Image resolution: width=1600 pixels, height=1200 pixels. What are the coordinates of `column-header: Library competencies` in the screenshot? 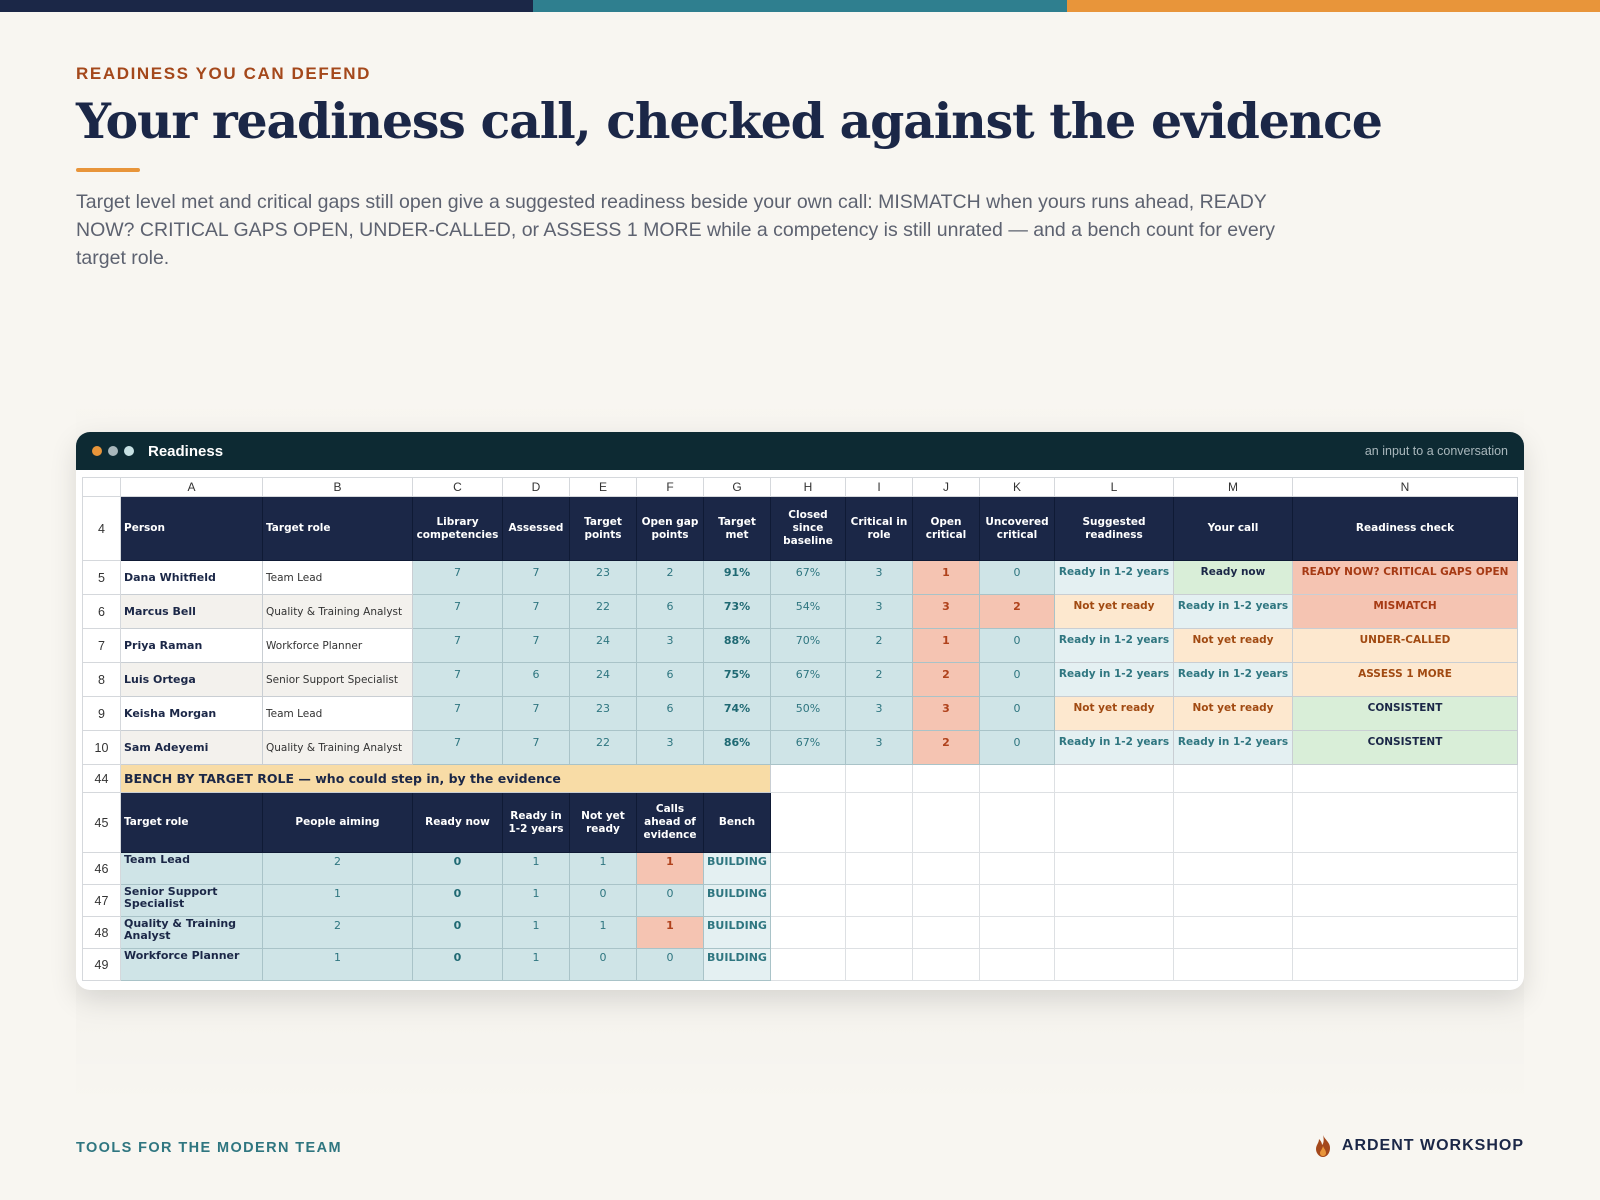 It's located at (457, 528).